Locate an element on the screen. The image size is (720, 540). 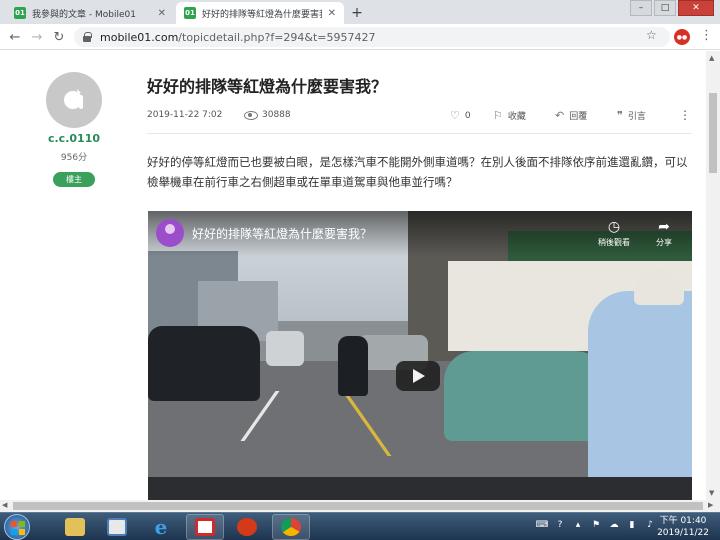
scroll-right-icon: ▶ is located at coordinates (710, 505).